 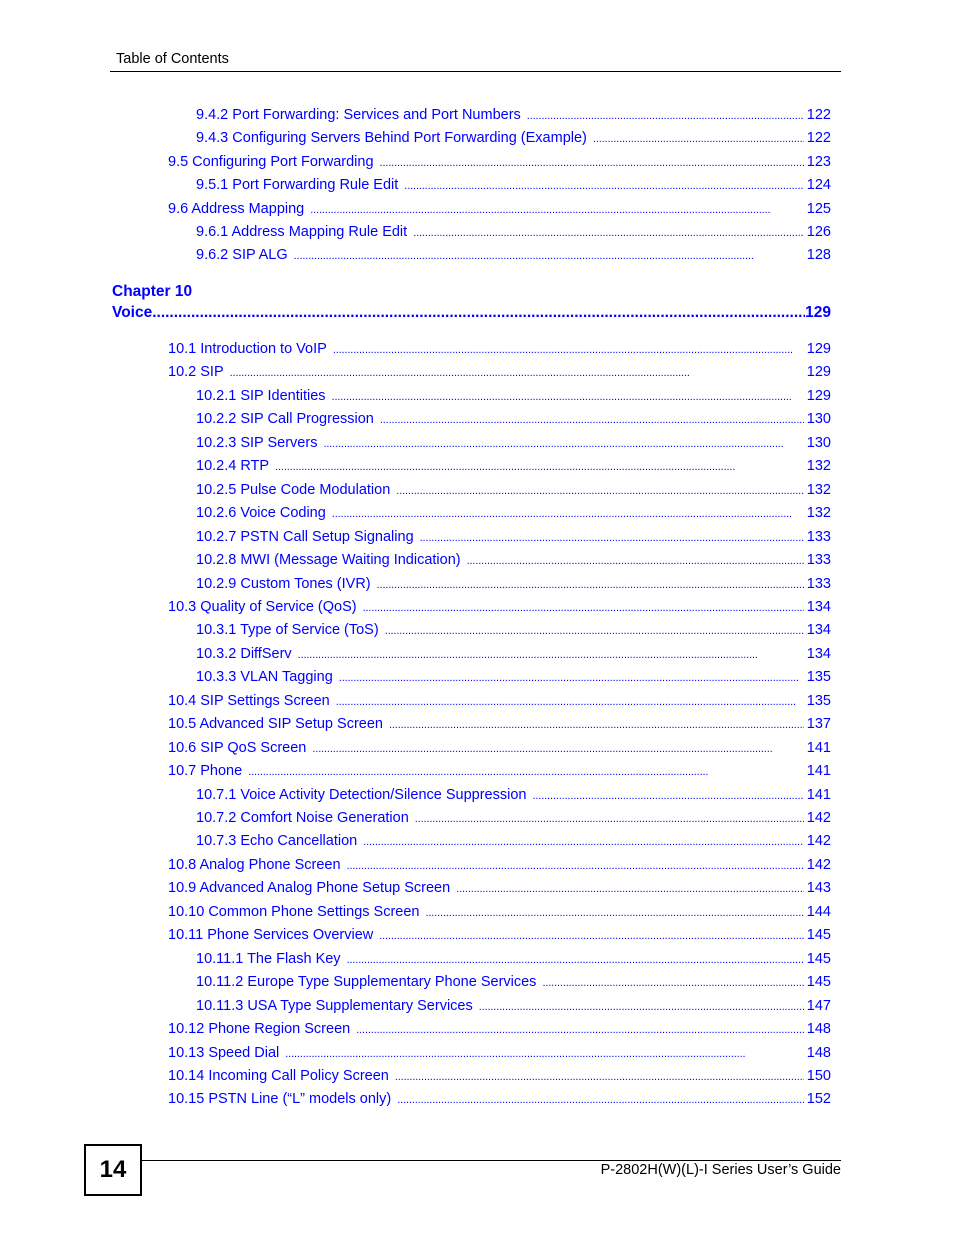 I want to click on toc-entry-label: 9.6.2 SIP ALG, so click(x=242, y=255).